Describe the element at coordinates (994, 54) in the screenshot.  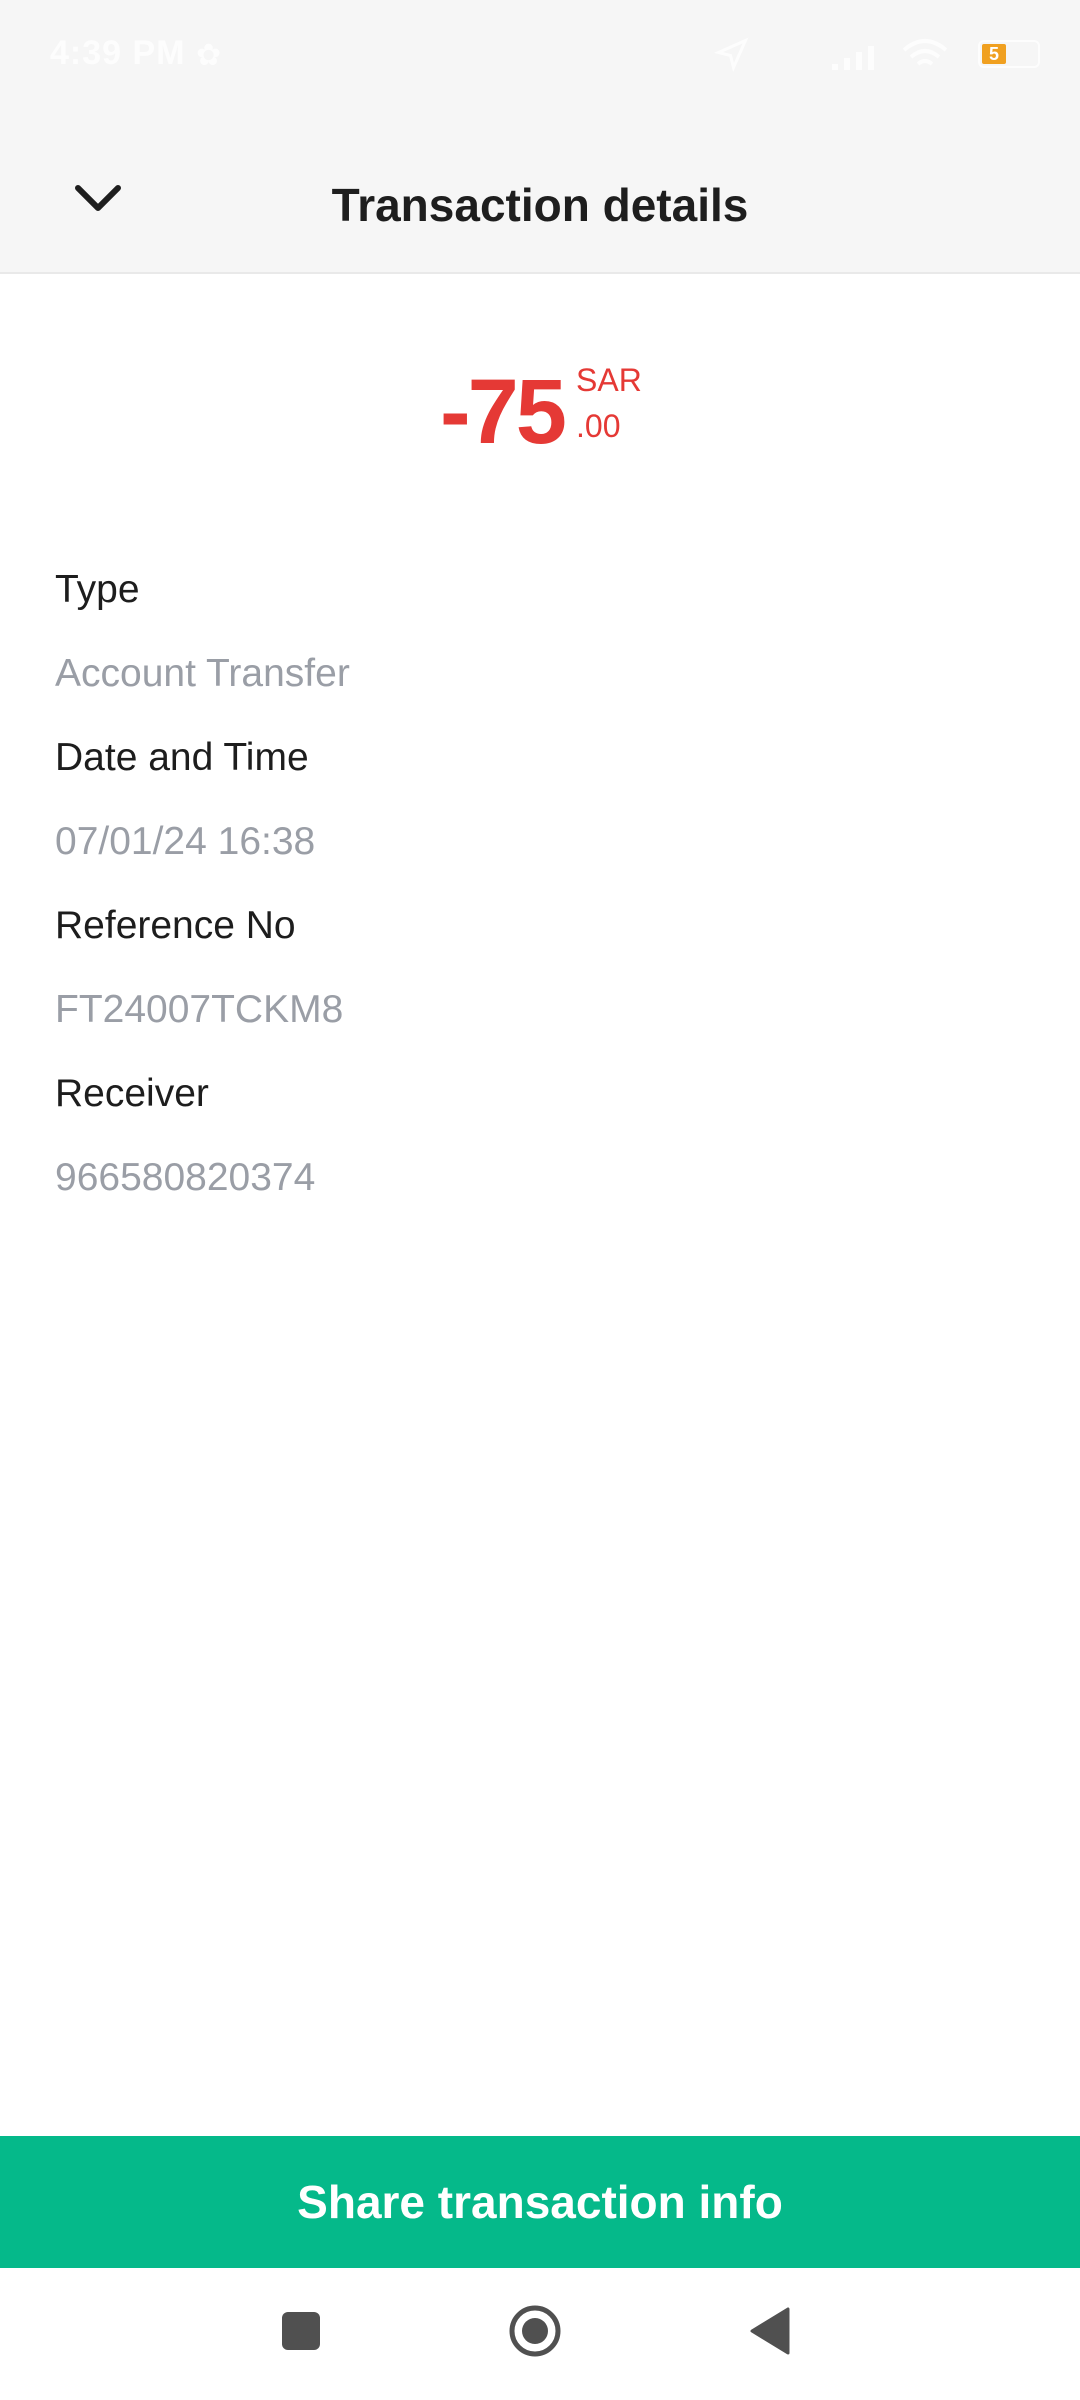
I see `battery-level: 5` at that location.